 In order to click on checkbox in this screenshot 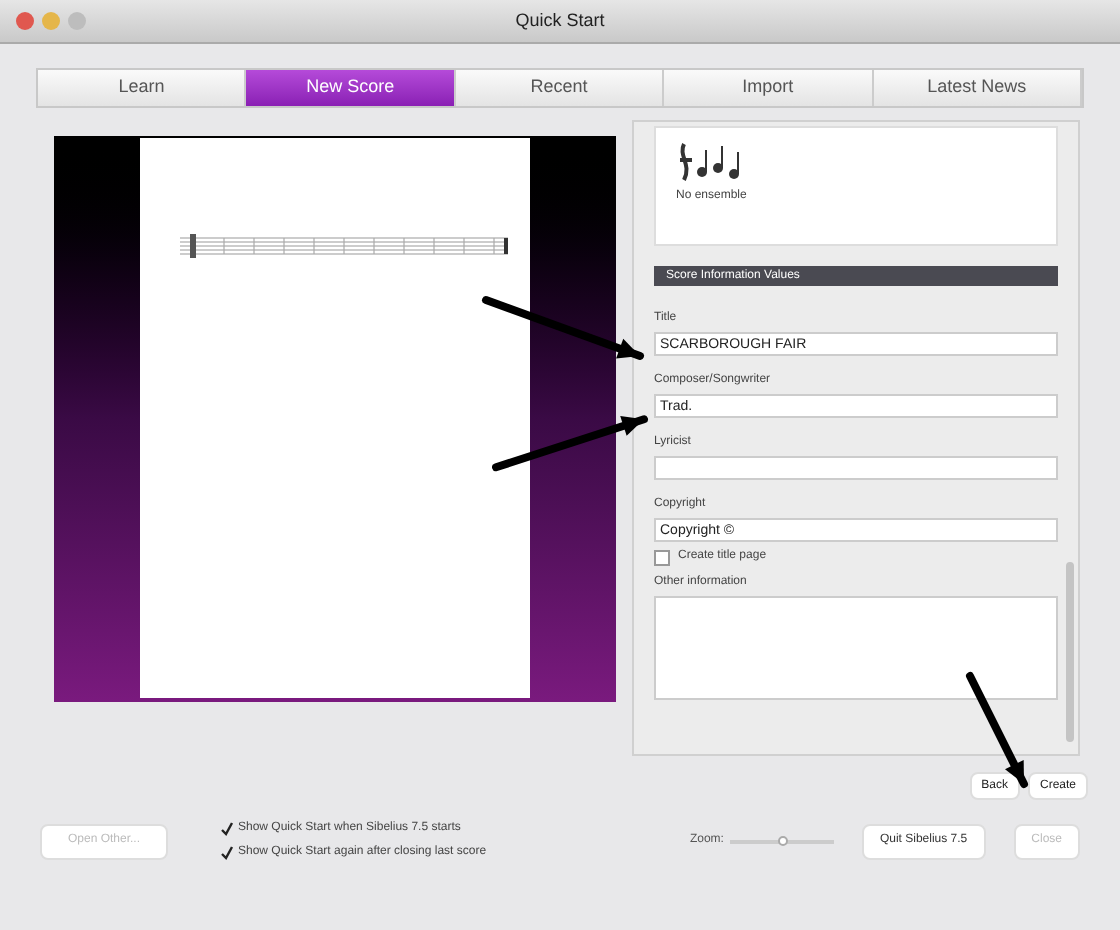, I will do `click(662, 557)`.